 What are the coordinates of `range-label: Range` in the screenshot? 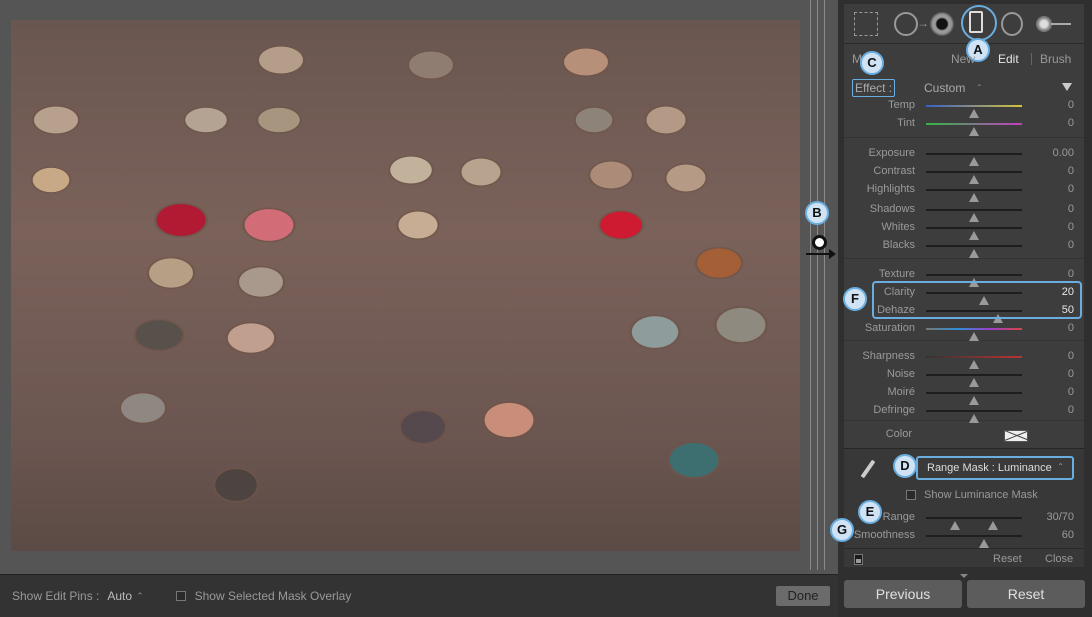 It's located at (898, 517).